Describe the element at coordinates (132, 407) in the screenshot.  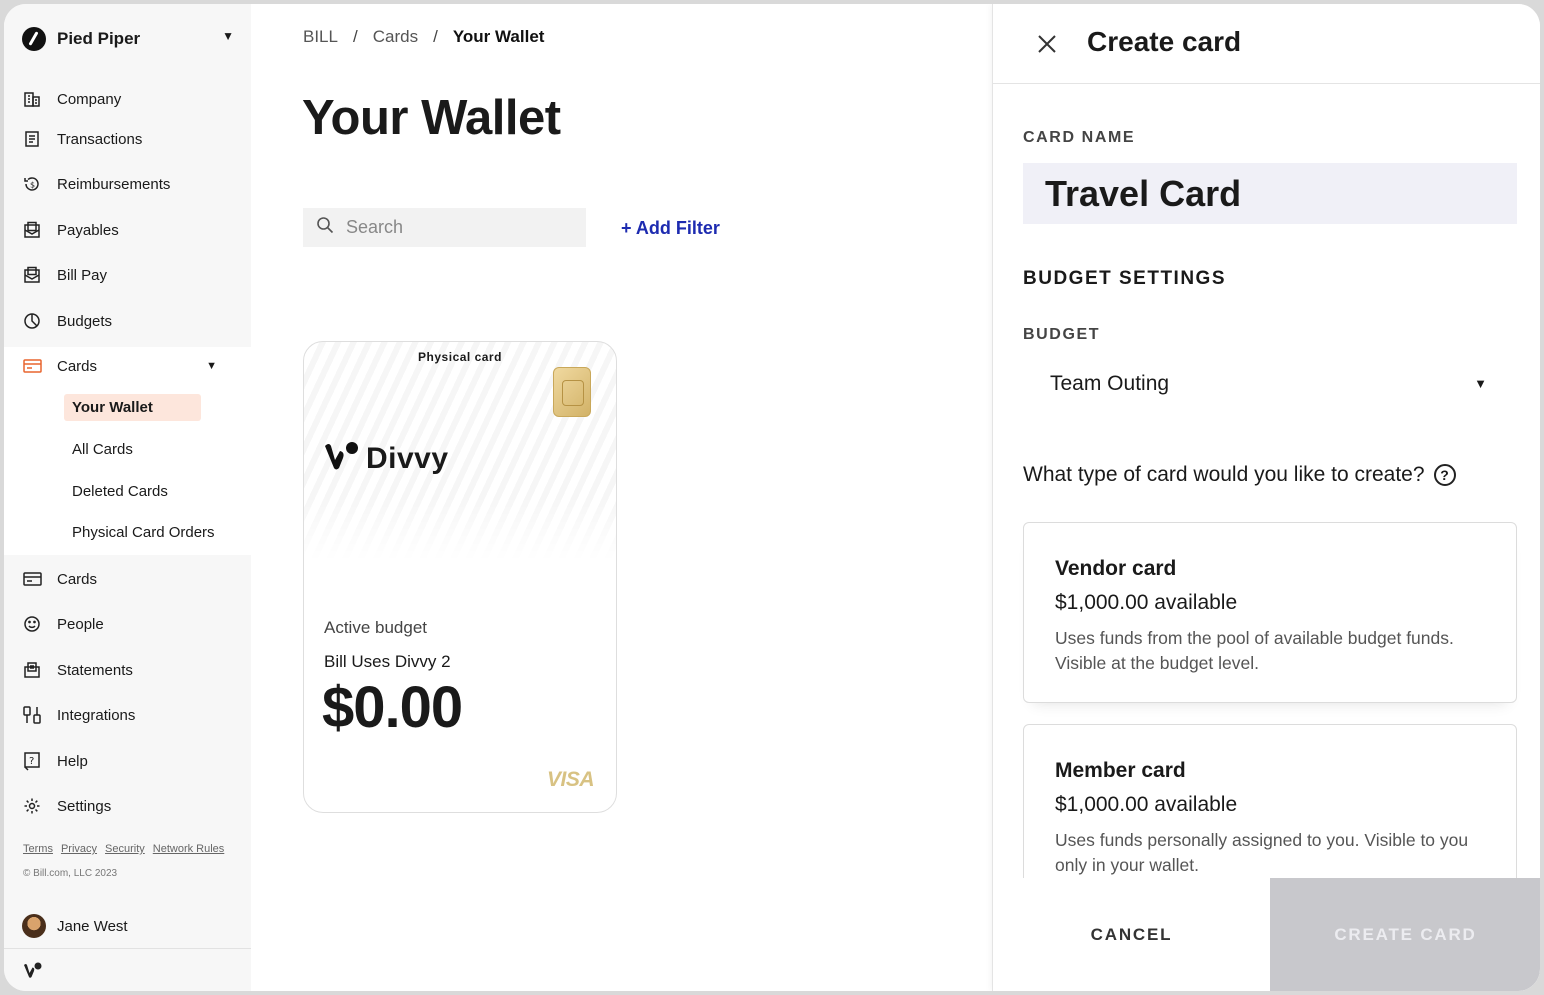
I see `sidebar-subitem-your-wallet: Your Wallet` at that location.